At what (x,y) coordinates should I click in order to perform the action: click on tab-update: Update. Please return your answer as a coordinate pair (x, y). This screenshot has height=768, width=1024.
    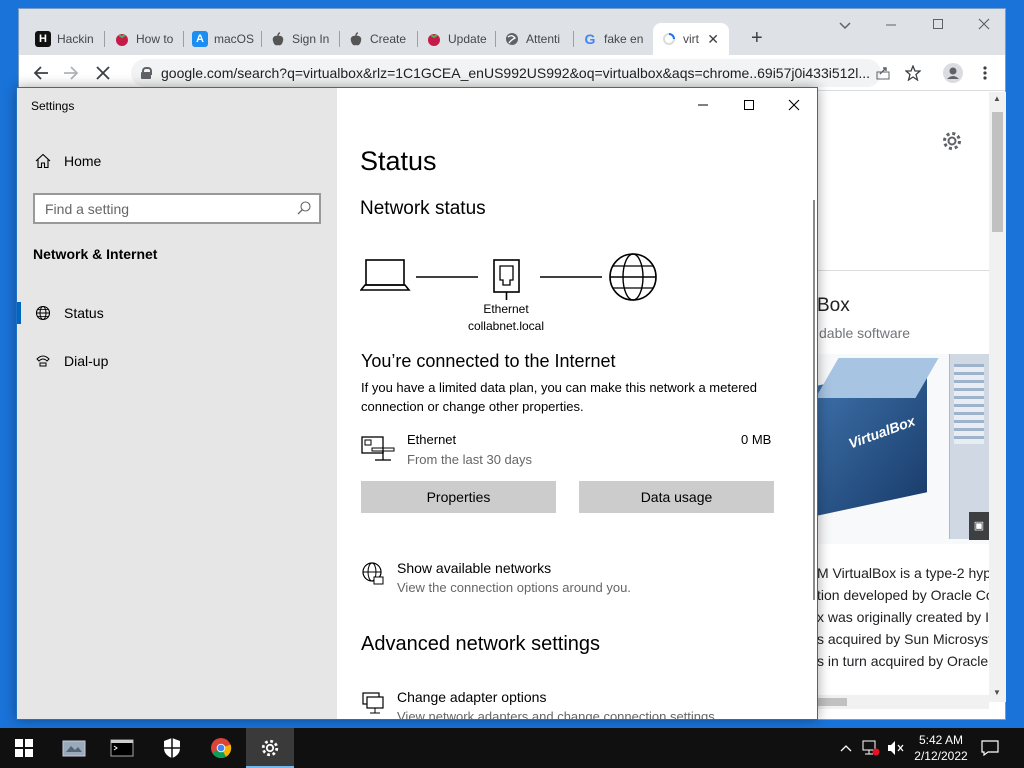
    Looking at the image, I should click on (457, 39).